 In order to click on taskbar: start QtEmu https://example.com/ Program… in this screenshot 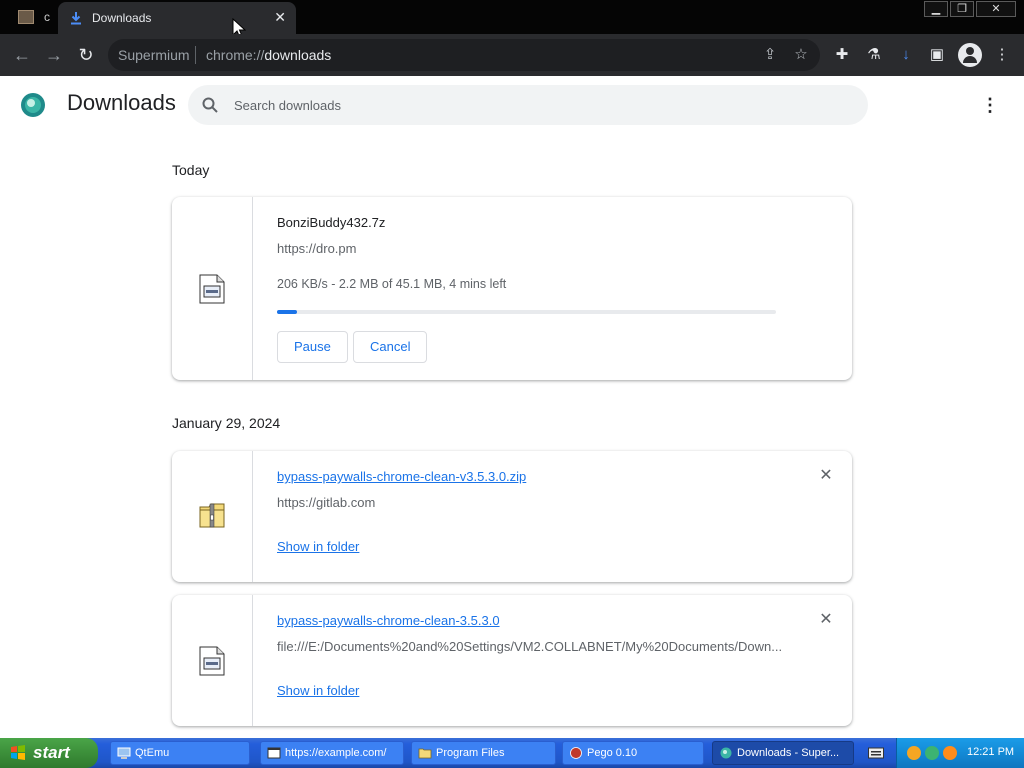, I will do `click(512, 753)`.